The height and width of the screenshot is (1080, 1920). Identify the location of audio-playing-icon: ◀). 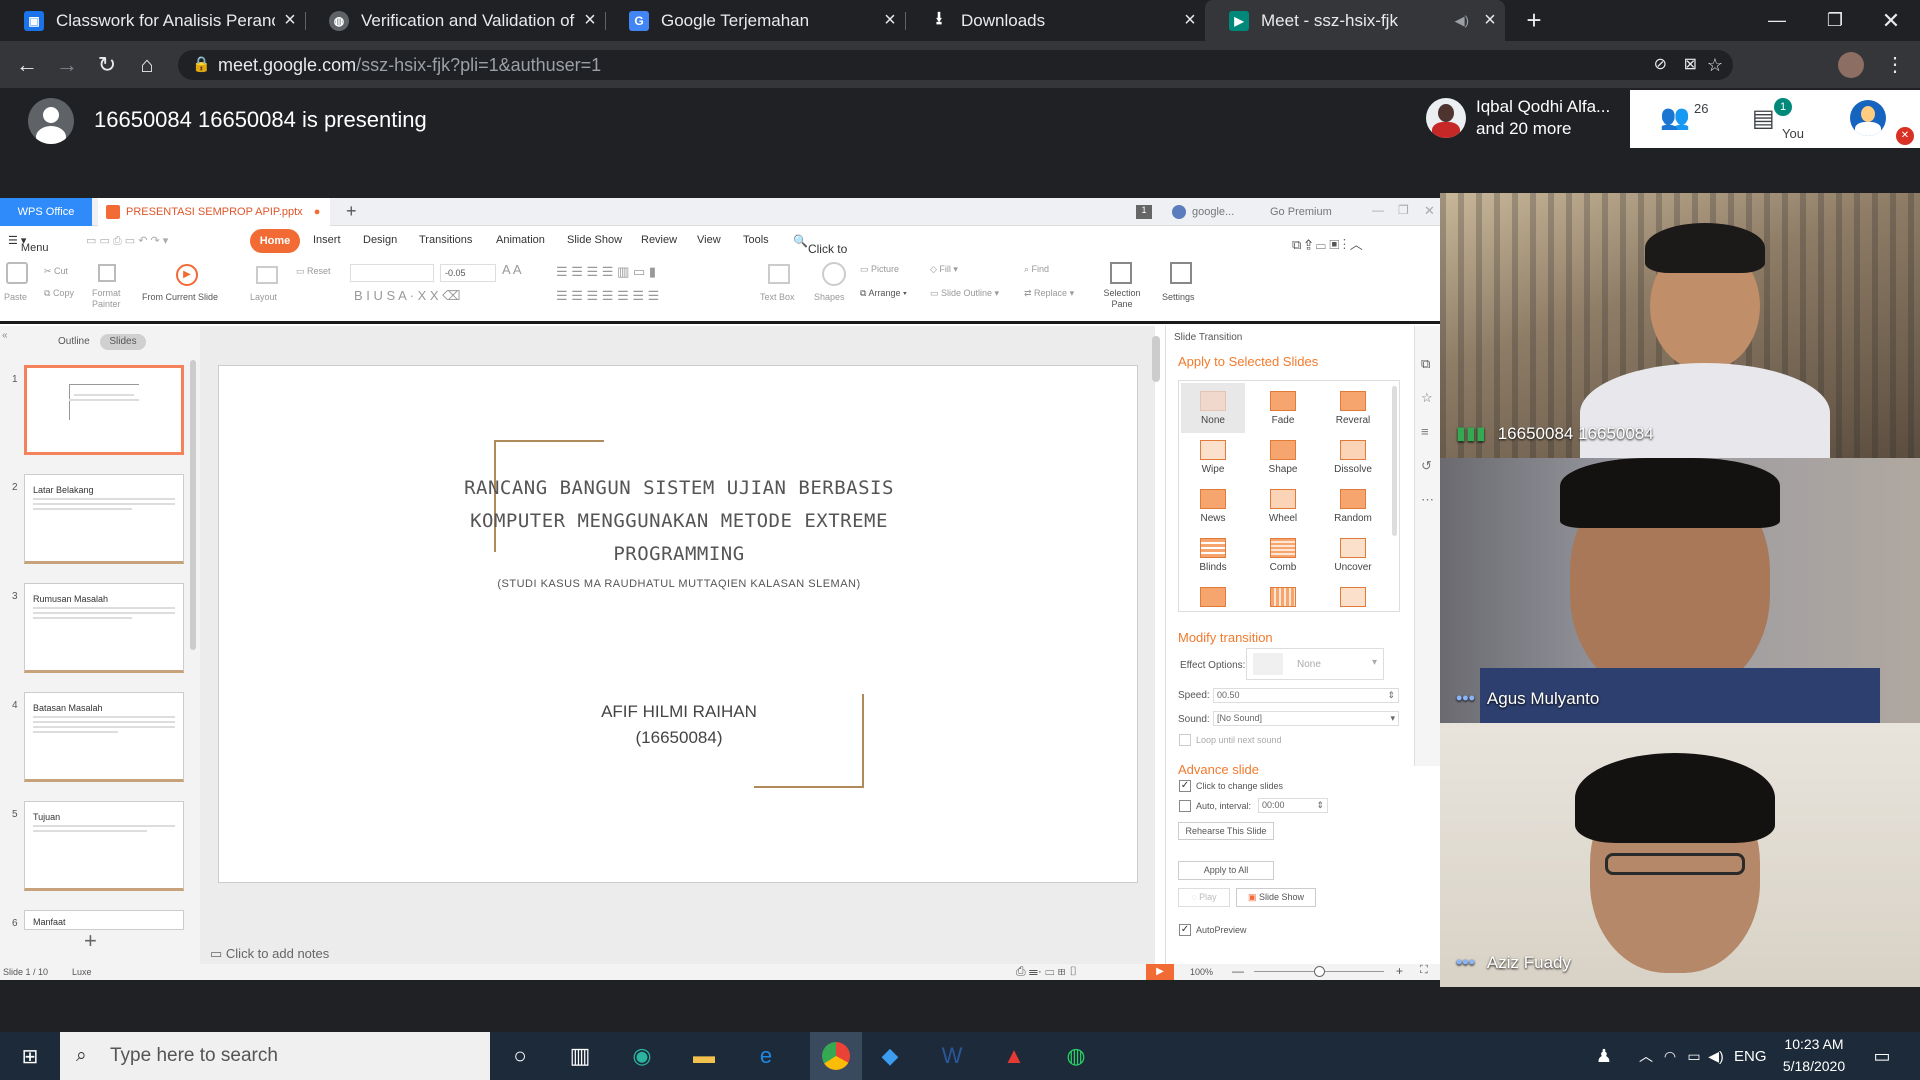
(1462, 21).